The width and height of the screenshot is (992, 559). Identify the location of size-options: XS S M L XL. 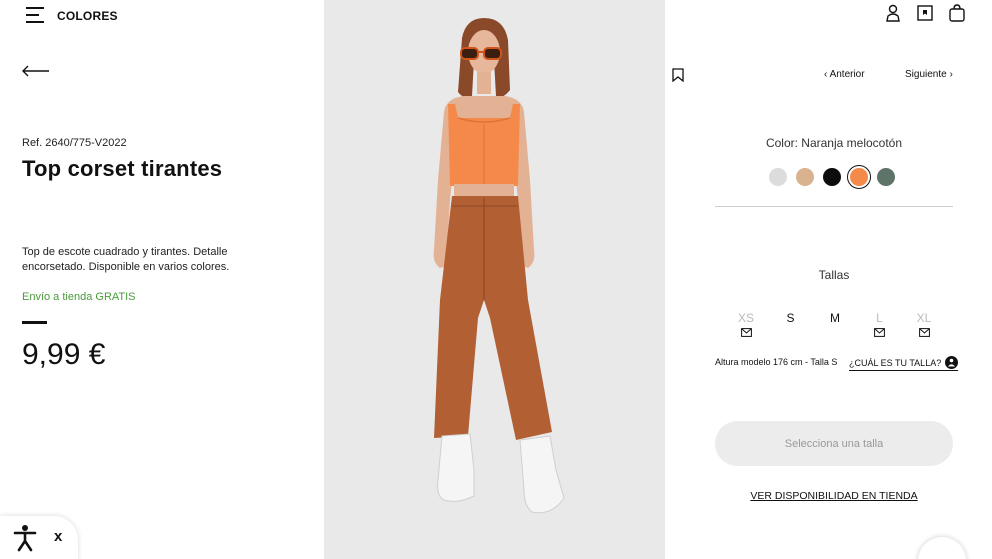
(835, 324).